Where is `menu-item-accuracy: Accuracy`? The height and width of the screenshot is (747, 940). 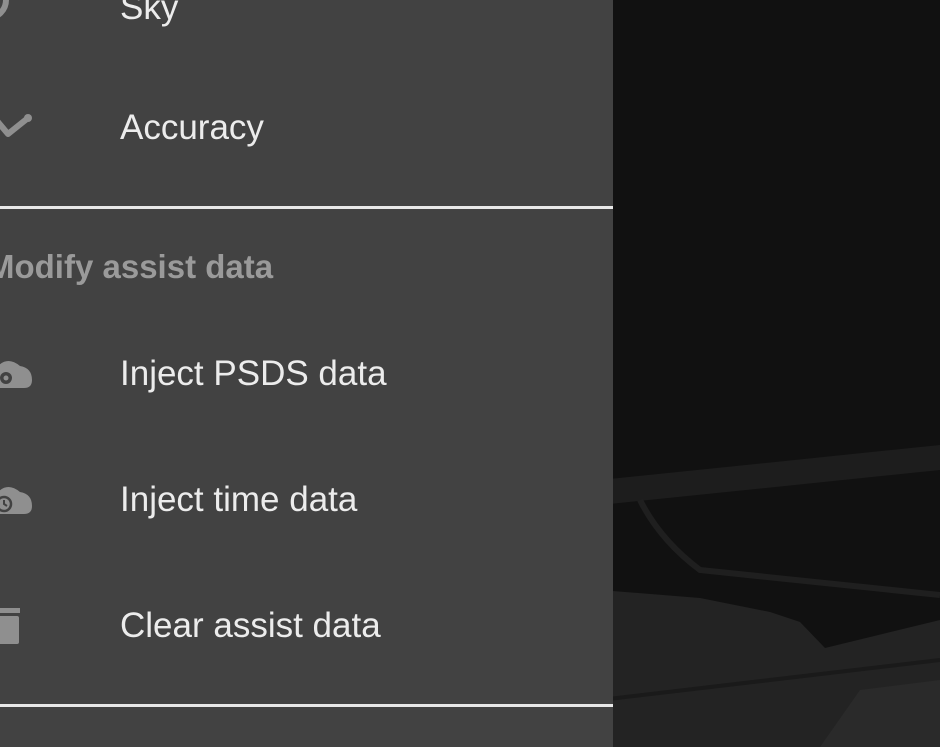 menu-item-accuracy: Accuracy is located at coordinates (306, 128).